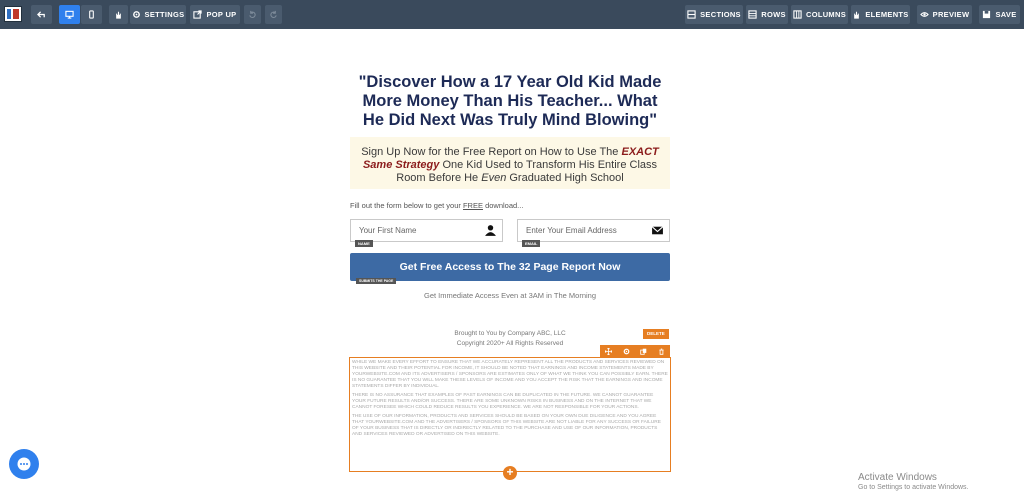  Describe the element at coordinates (752, 14) in the screenshot. I see `rows-icon` at that location.